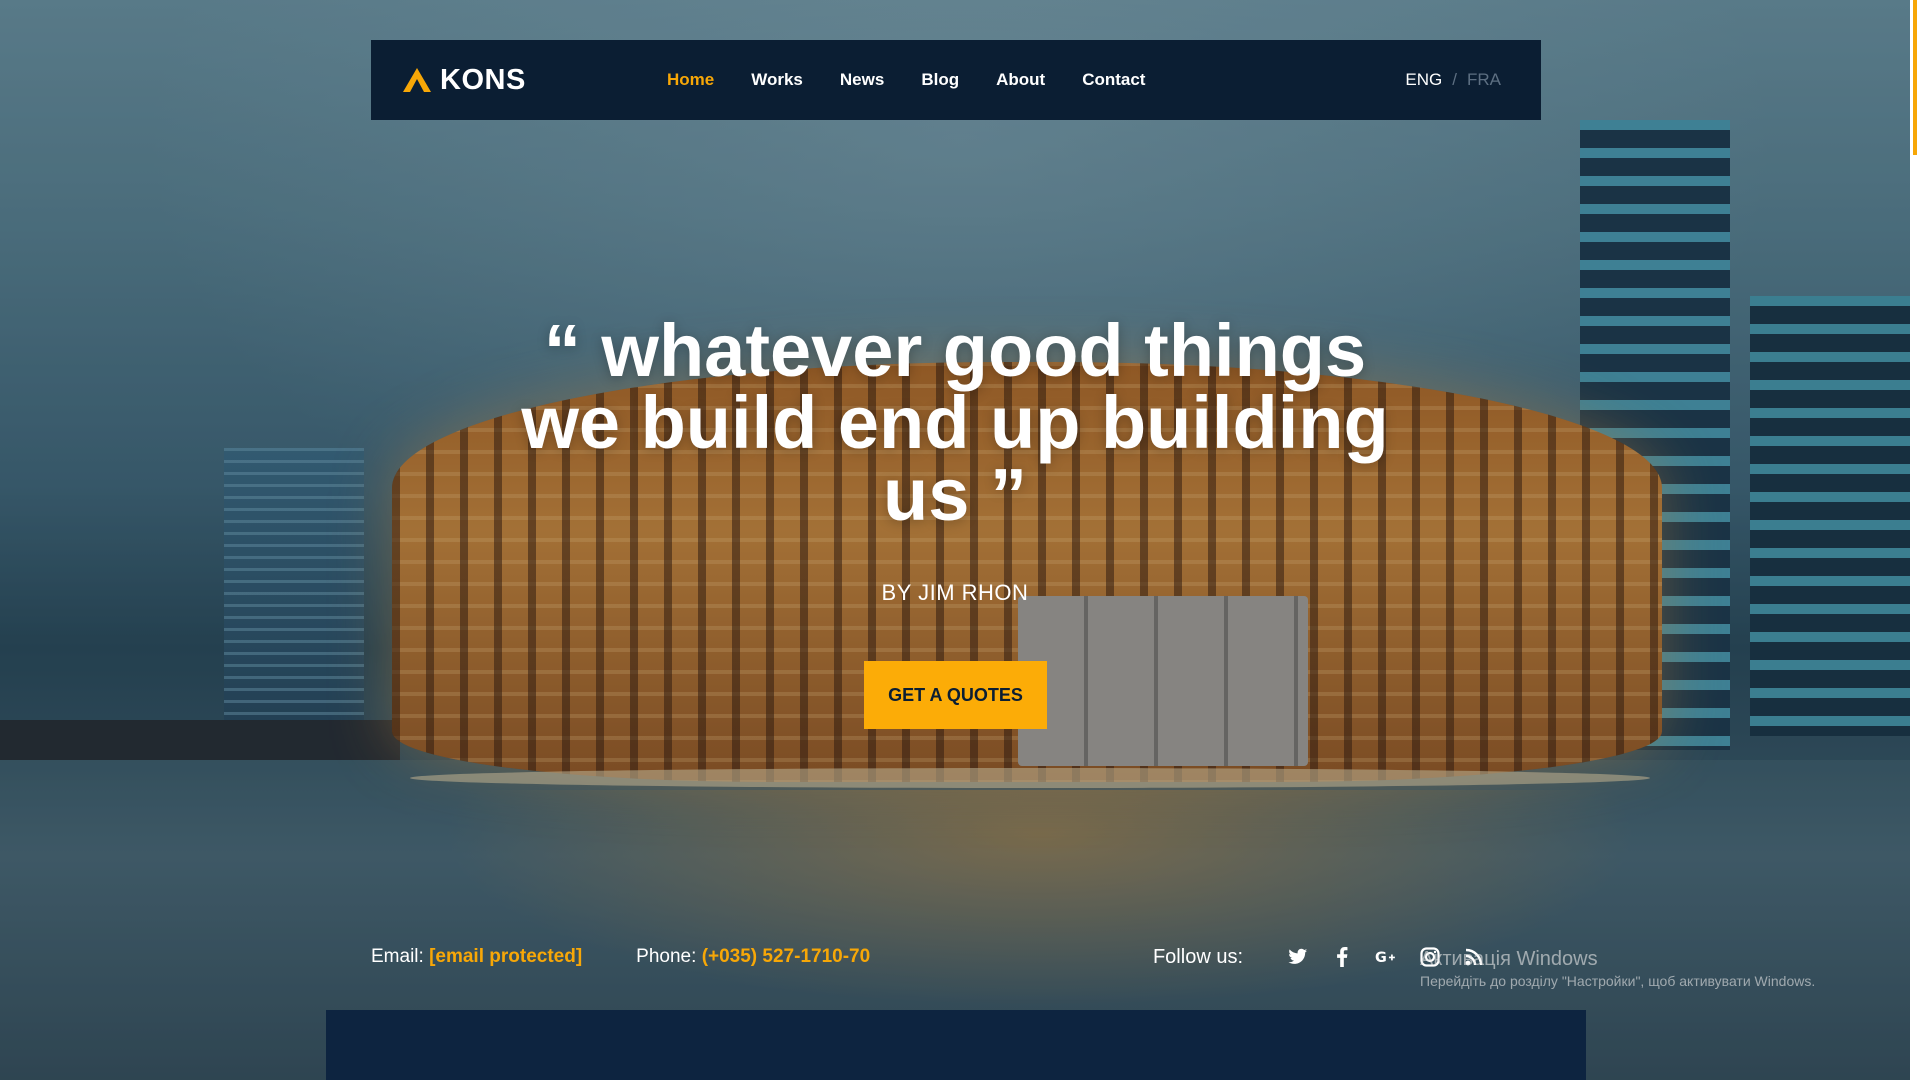  What do you see at coordinates (940, 80) in the screenshot?
I see `nav-item-blog: Blog` at bounding box center [940, 80].